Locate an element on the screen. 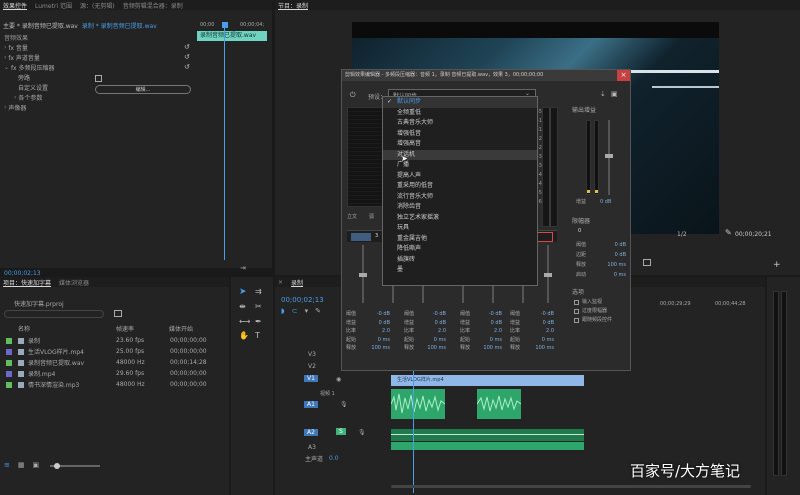 Image resolution: width=800 pixels, height=495 pixels. razor-tool-icon: ✂ is located at coordinates (258, 306).